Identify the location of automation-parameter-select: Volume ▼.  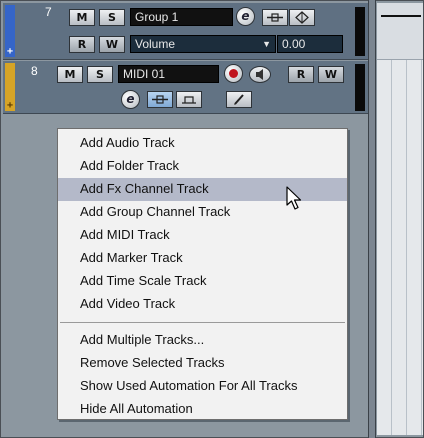
(203, 44).